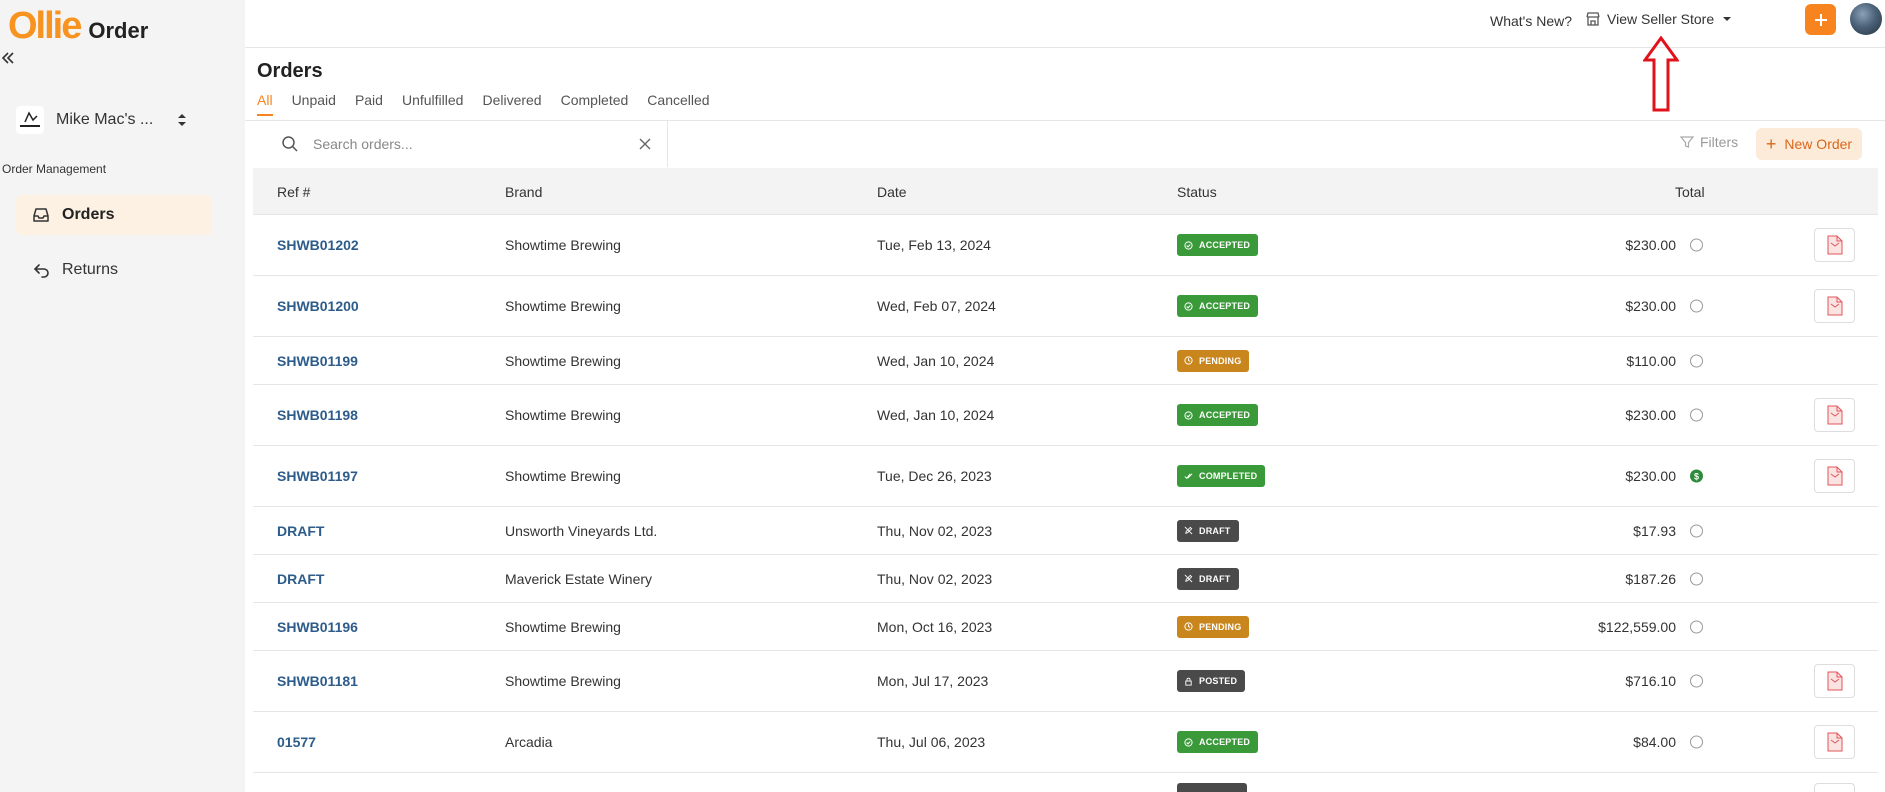  I want to click on lock-icon, so click(1188, 681).